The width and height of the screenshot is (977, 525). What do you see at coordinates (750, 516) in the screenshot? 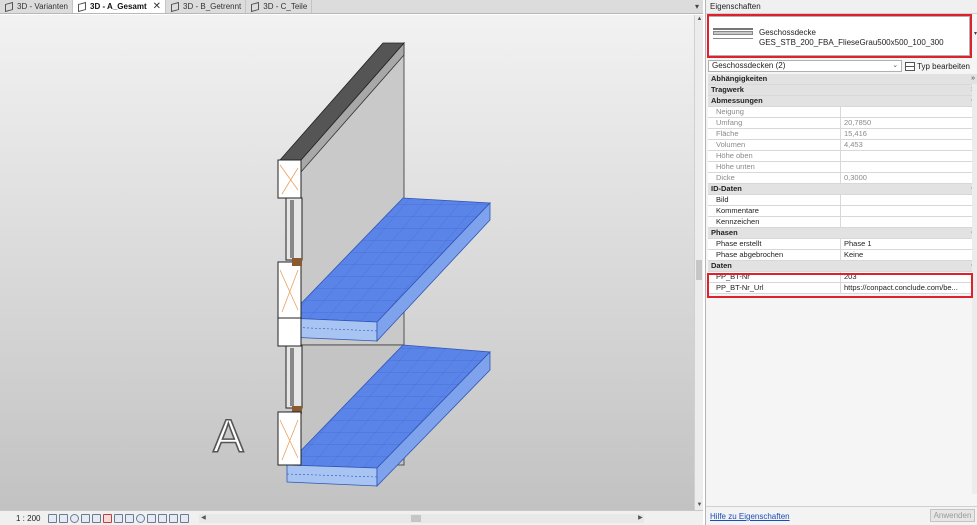
I see `help-link: Hilfe zu Eigenschaften` at bounding box center [750, 516].